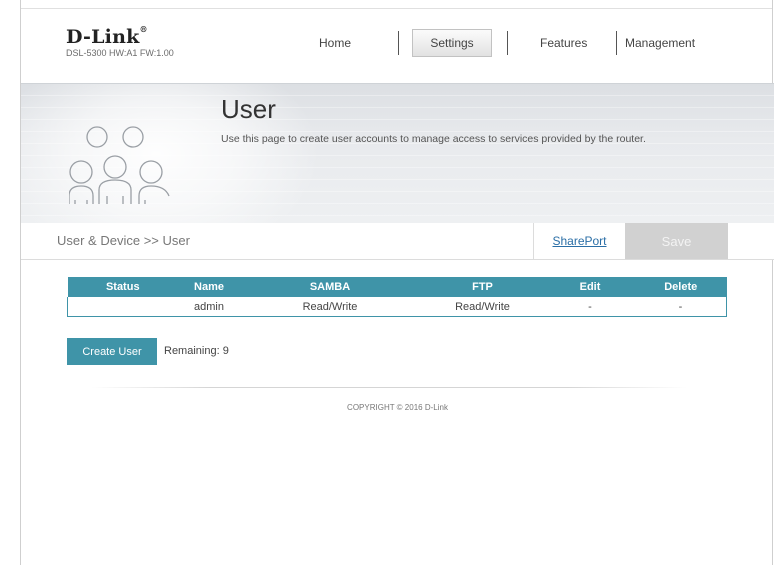 Image resolution: width=779 pixels, height=565 pixels. Describe the element at coordinates (209, 307) in the screenshot. I see `cell-name: admin` at that location.